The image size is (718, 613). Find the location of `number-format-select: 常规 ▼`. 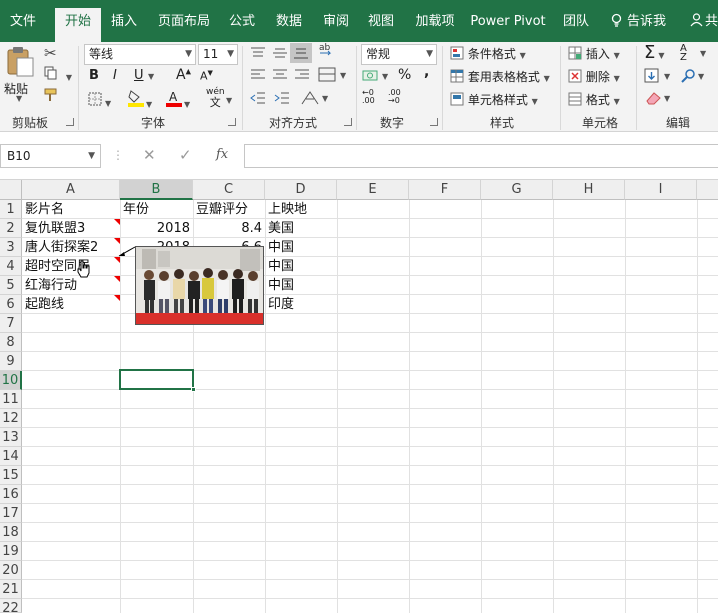

number-format-select: 常规 ▼ is located at coordinates (399, 54).